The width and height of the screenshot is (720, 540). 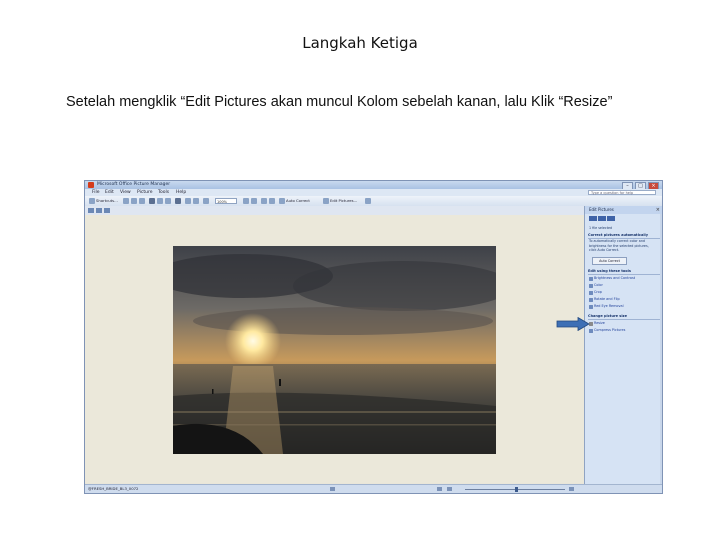 What do you see at coordinates (609, 330) in the screenshot?
I see `compress-pictures-link: Compress Pictures` at bounding box center [609, 330].